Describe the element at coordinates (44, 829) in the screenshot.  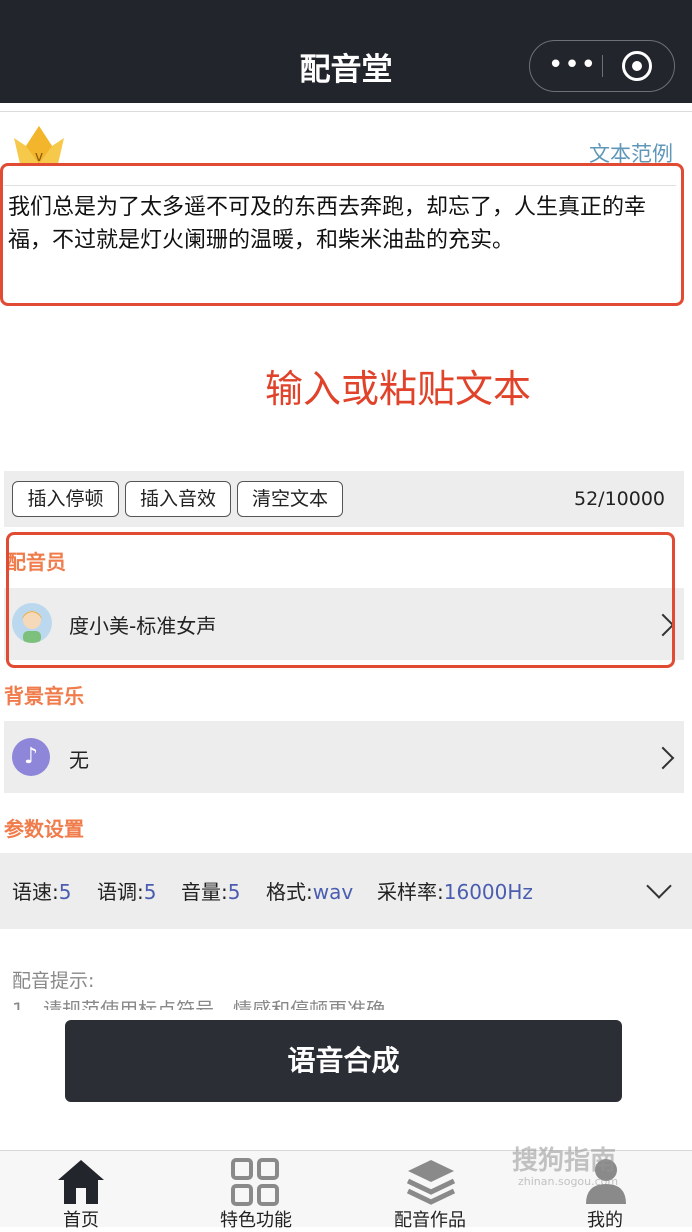
I see `params-section-label: 参数设置` at that location.